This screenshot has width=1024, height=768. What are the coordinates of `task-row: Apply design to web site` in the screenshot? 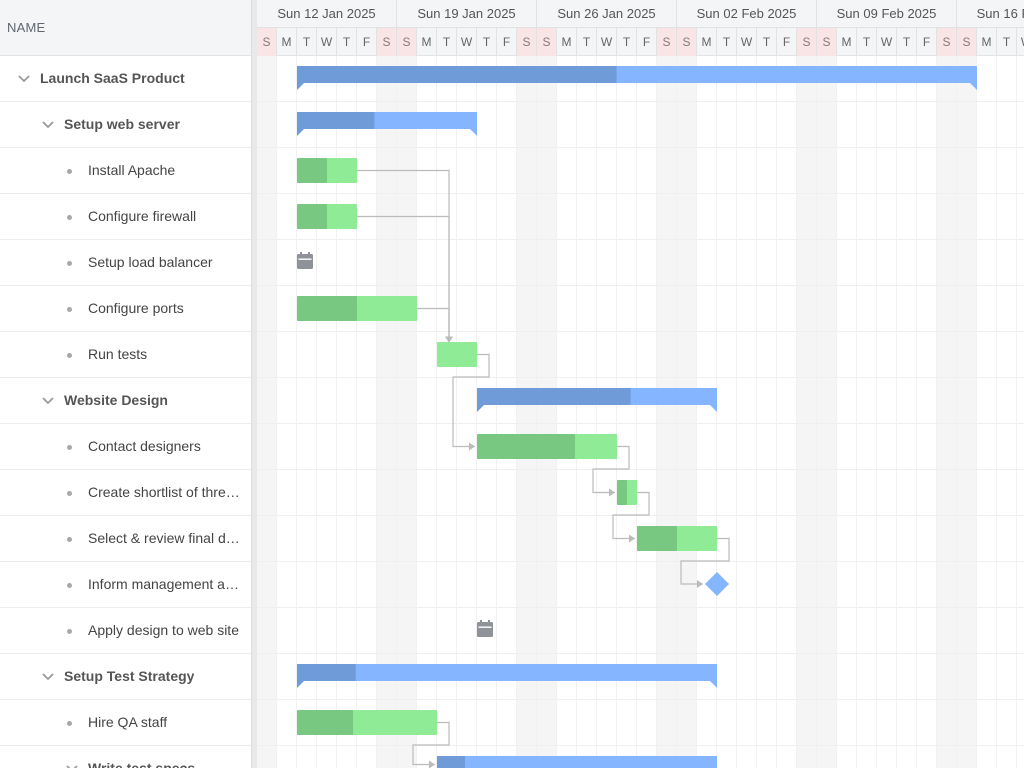 It's located at (125, 631).